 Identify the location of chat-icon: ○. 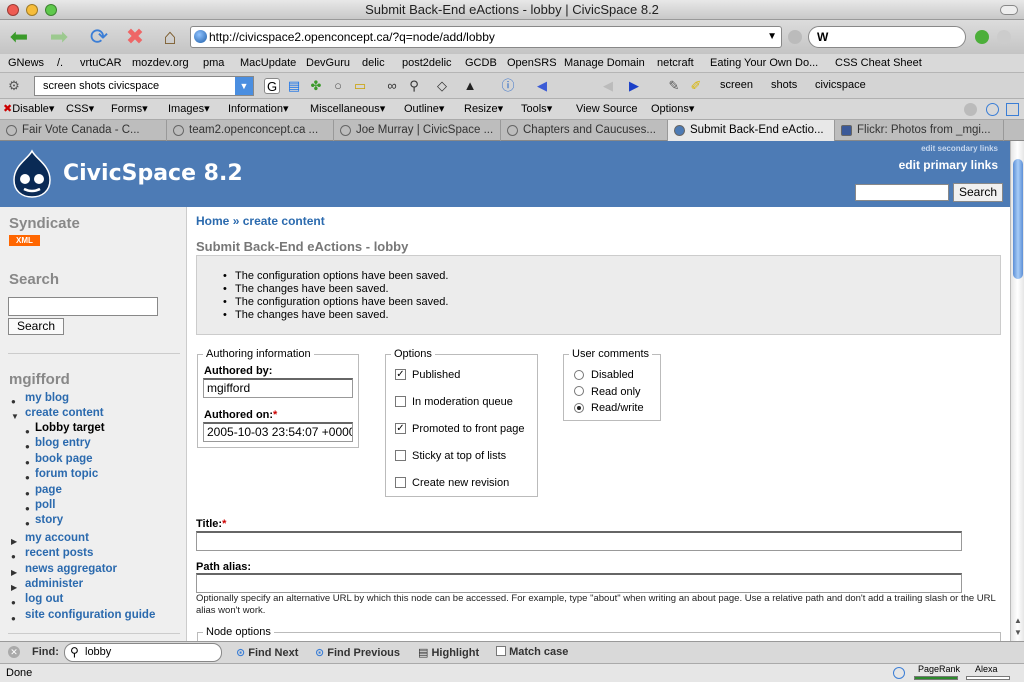
(338, 86).